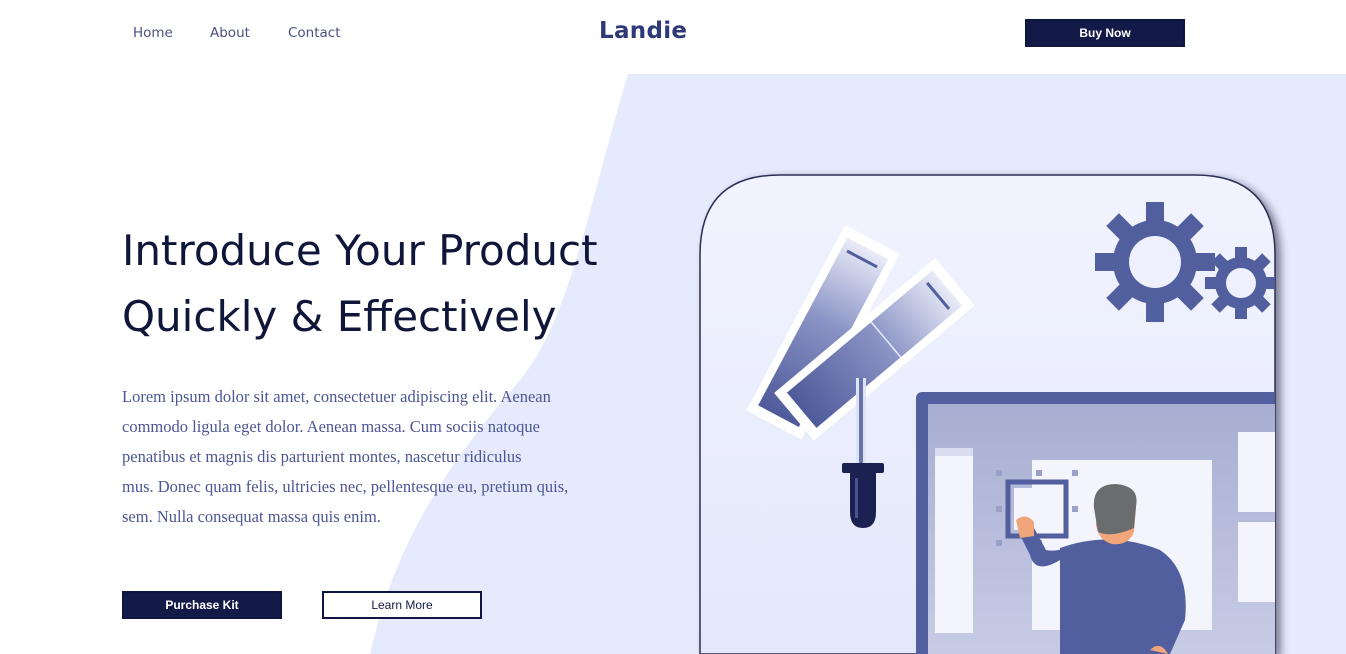 The width and height of the screenshot is (1346, 654). Describe the element at coordinates (643, 31) in the screenshot. I see `brand-logo: Landie` at that location.